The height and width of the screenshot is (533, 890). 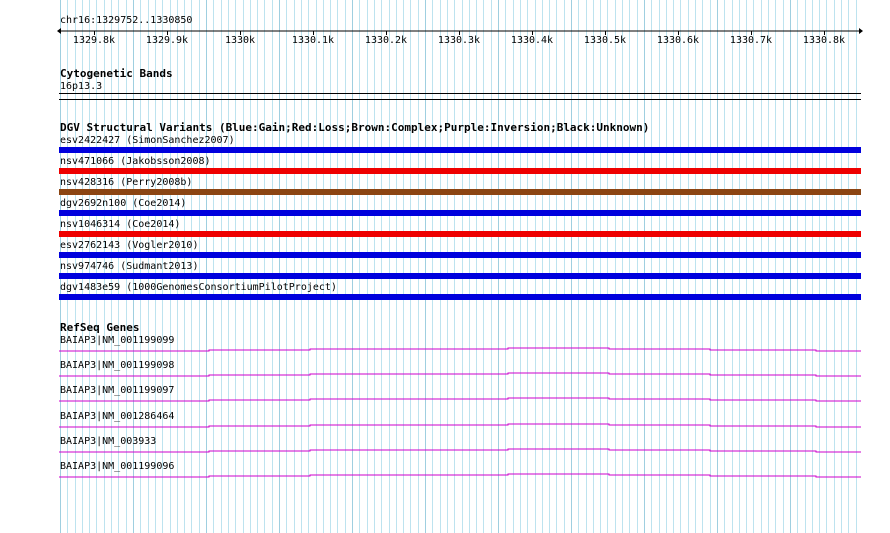 What do you see at coordinates (123, 203) in the screenshot?
I see `dgv-variant-label: dgv2692n100 (Coe2014)` at bounding box center [123, 203].